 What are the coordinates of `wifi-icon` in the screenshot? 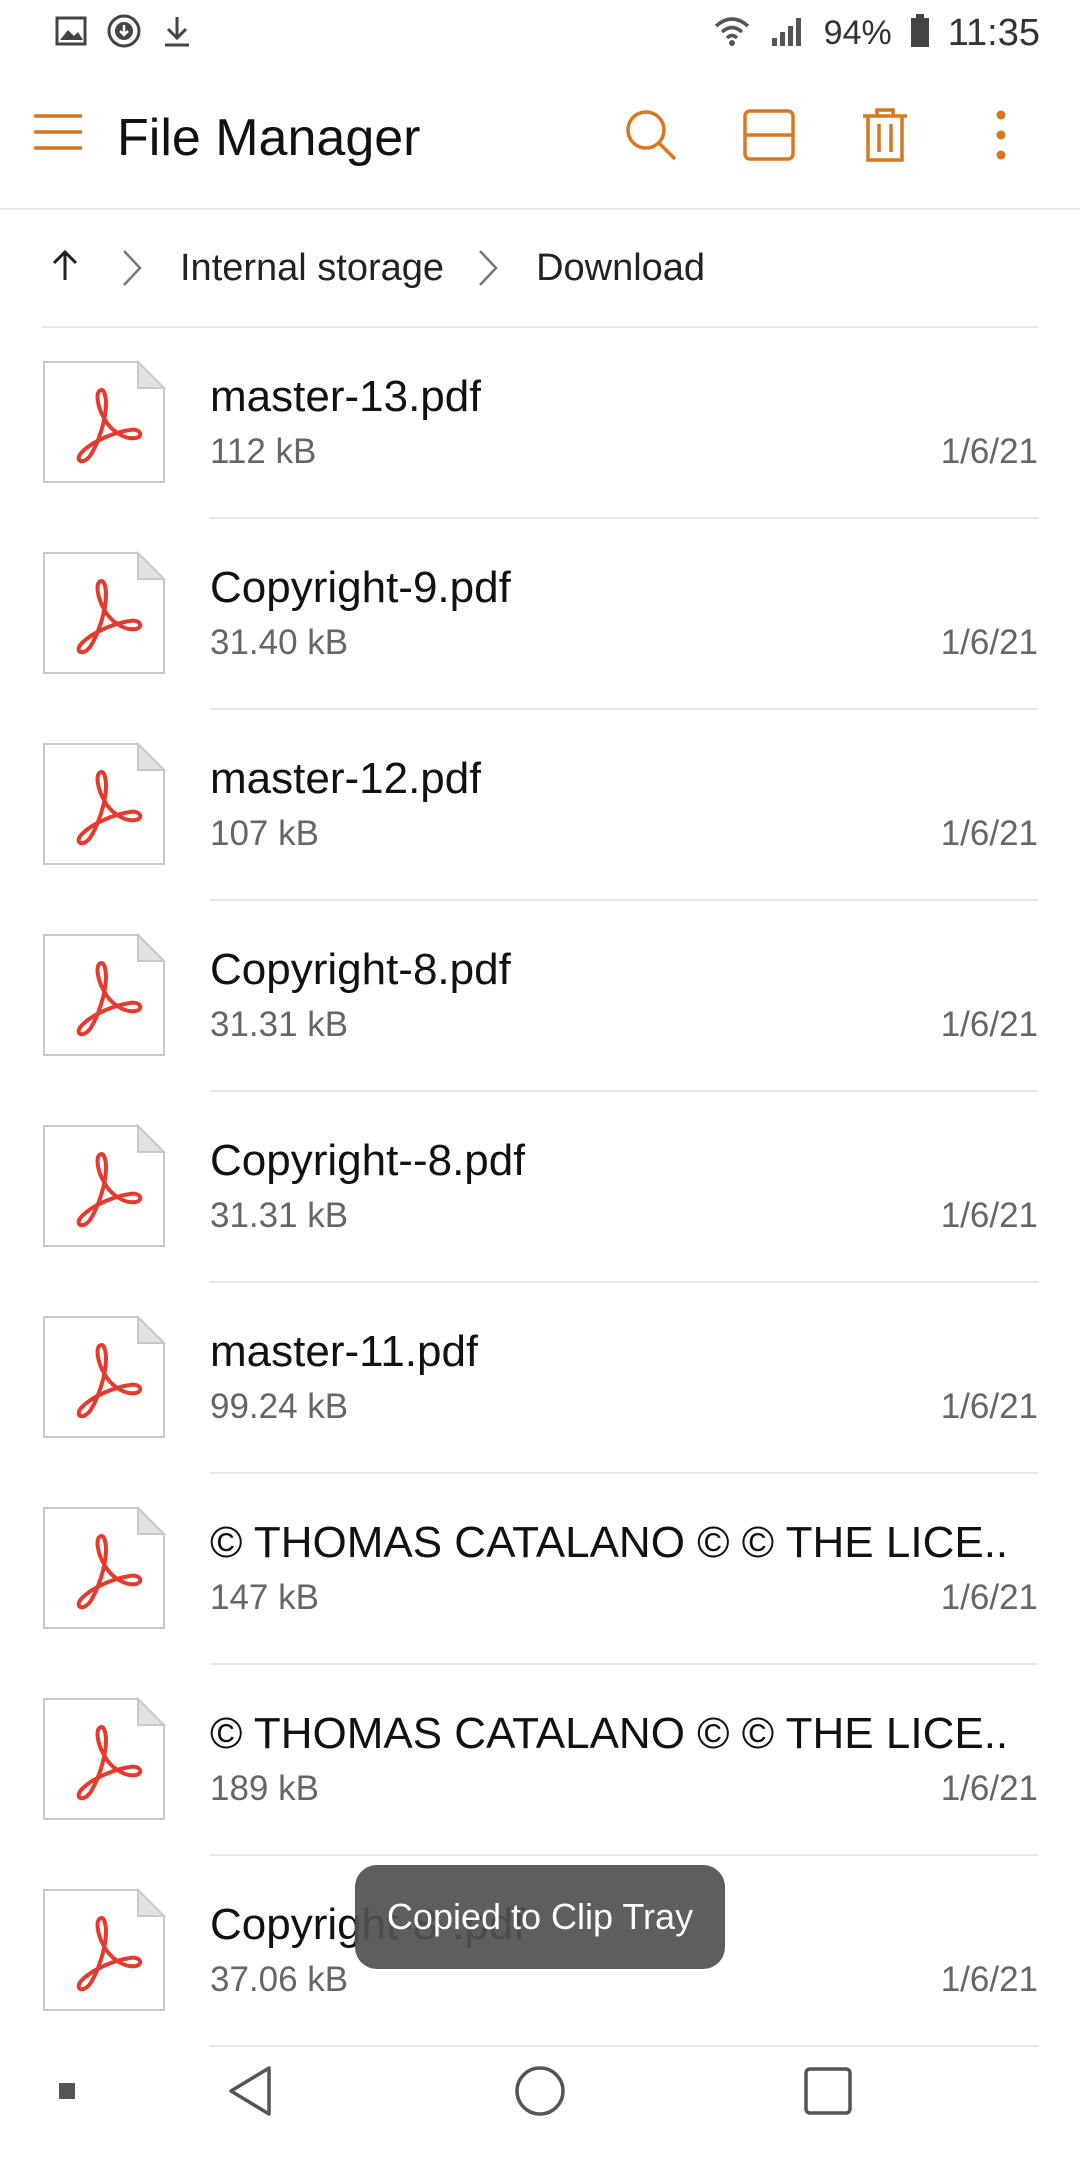 It's located at (732, 33).